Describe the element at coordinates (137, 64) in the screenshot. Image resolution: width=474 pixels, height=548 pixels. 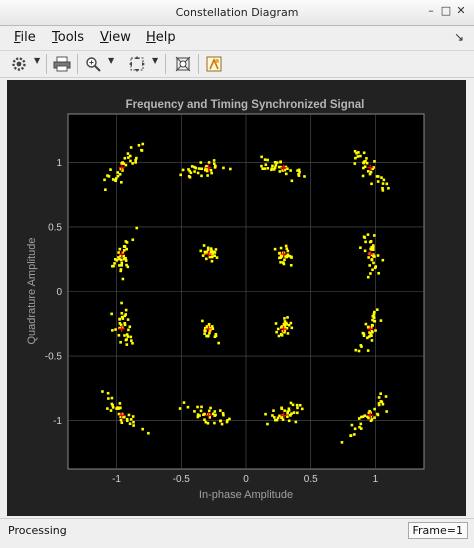
I see `pan-icon` at that location.